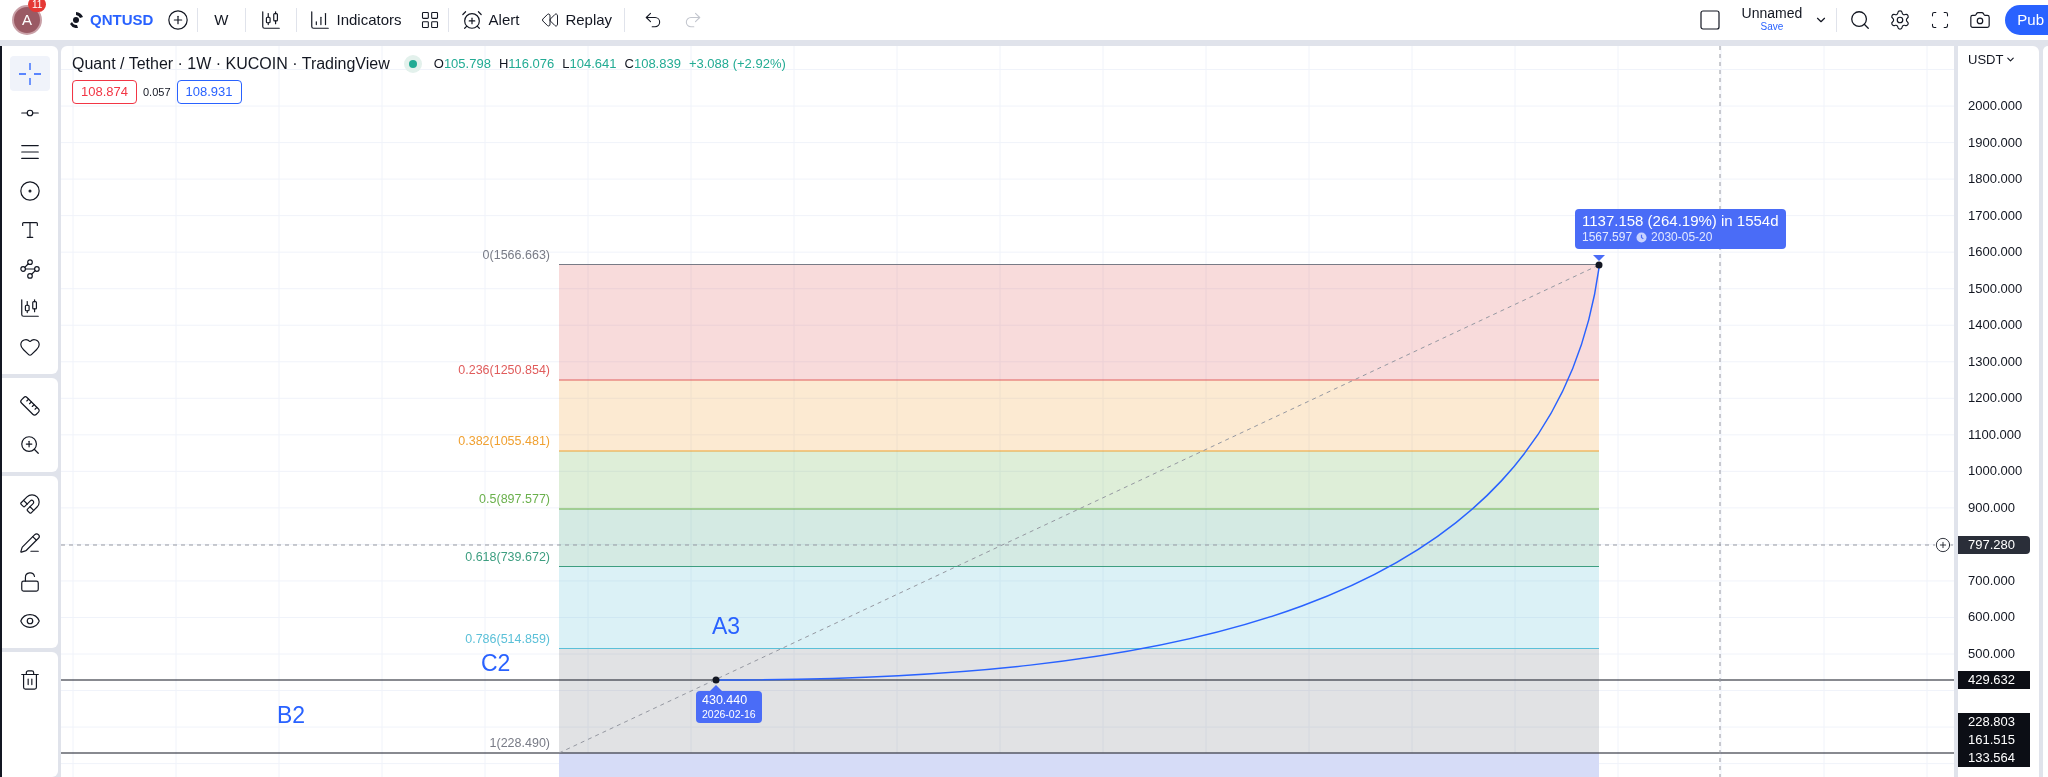  Describe the element at coordinates (1995, 215) in the screenshot. I see `price-tick: 1700.000` at that location.